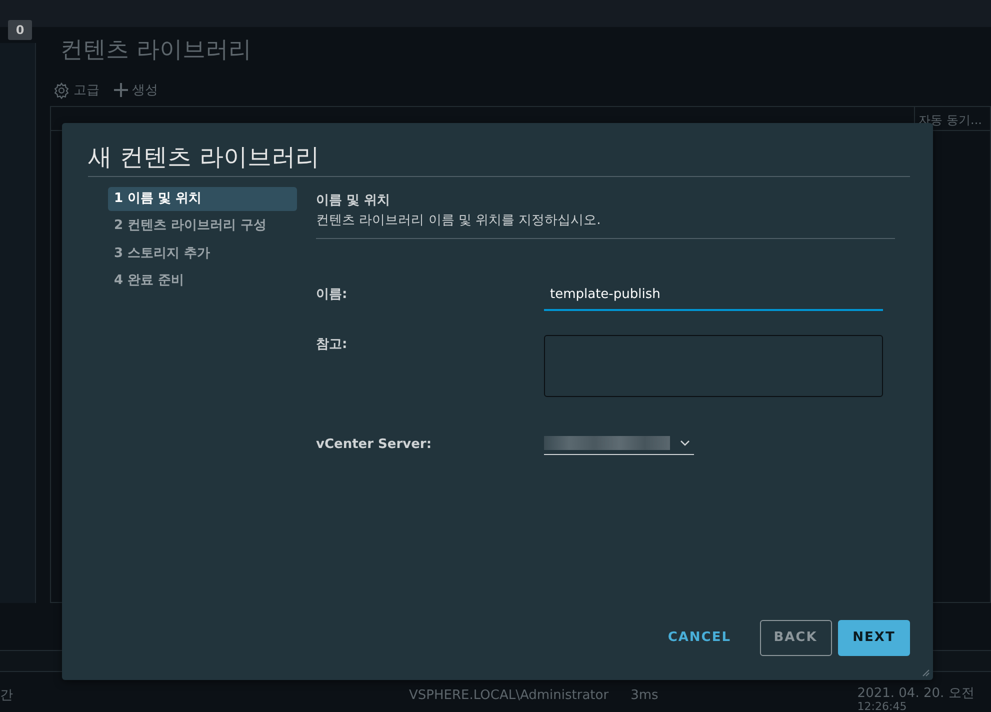 This screenshot has width=991, height=712. What do you see at coordinates (915, 694) in the screenshot?
I see `date-text: 2021. 04. 20. 오전` at bounding box center [915, 694].